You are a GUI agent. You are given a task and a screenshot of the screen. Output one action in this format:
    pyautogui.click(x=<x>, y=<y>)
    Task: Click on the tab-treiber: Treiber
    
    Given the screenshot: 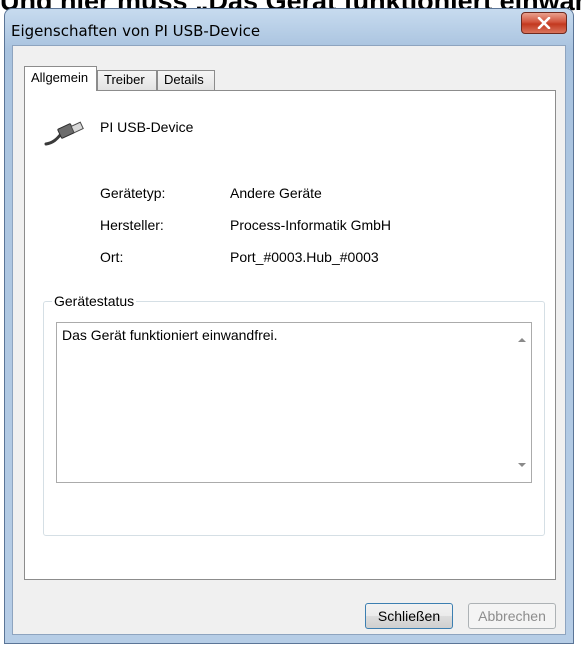 What is the action you would take?
    pyautogui.click(x=127, y=80)
    